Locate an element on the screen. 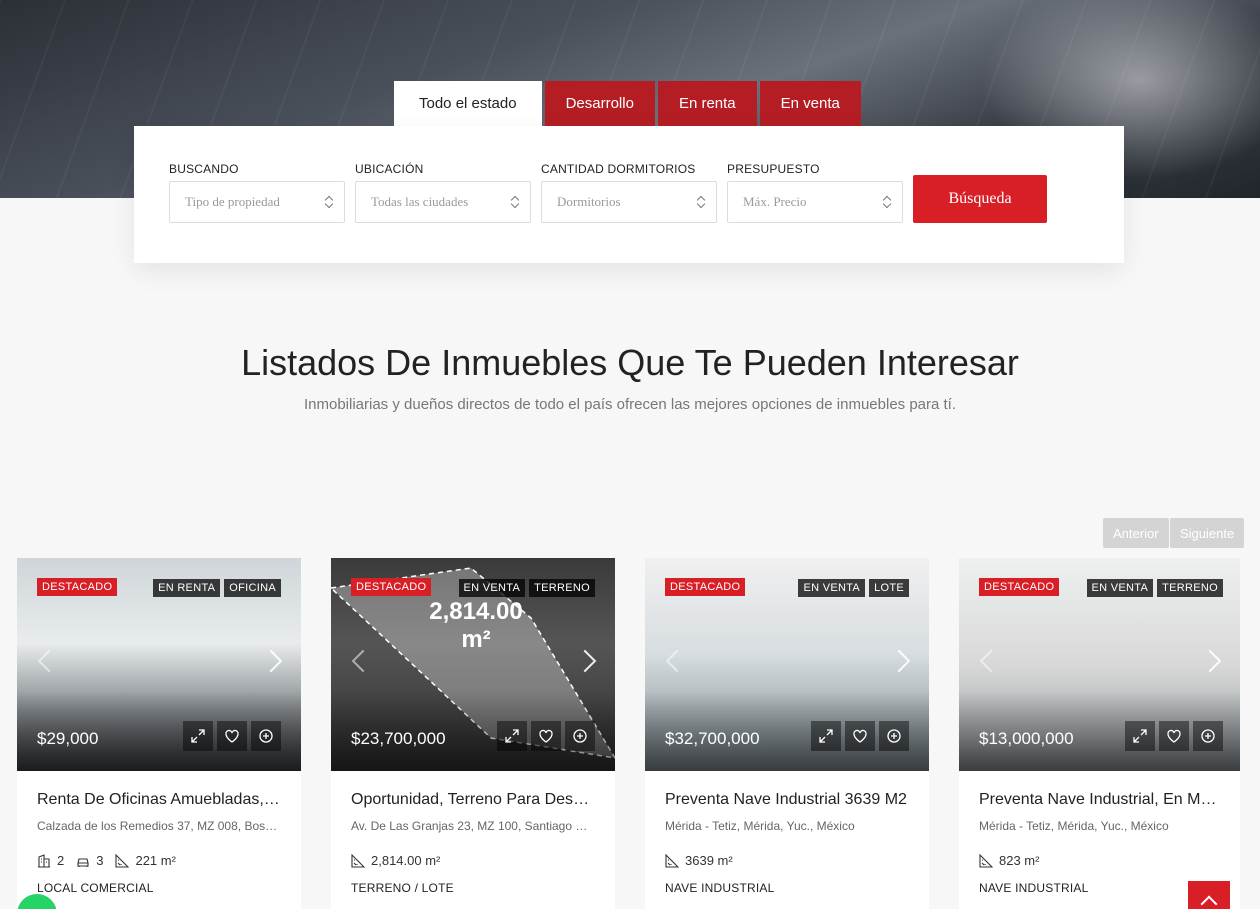  listing-features: 2 3 221 m² is located at coordinates (159, 860).